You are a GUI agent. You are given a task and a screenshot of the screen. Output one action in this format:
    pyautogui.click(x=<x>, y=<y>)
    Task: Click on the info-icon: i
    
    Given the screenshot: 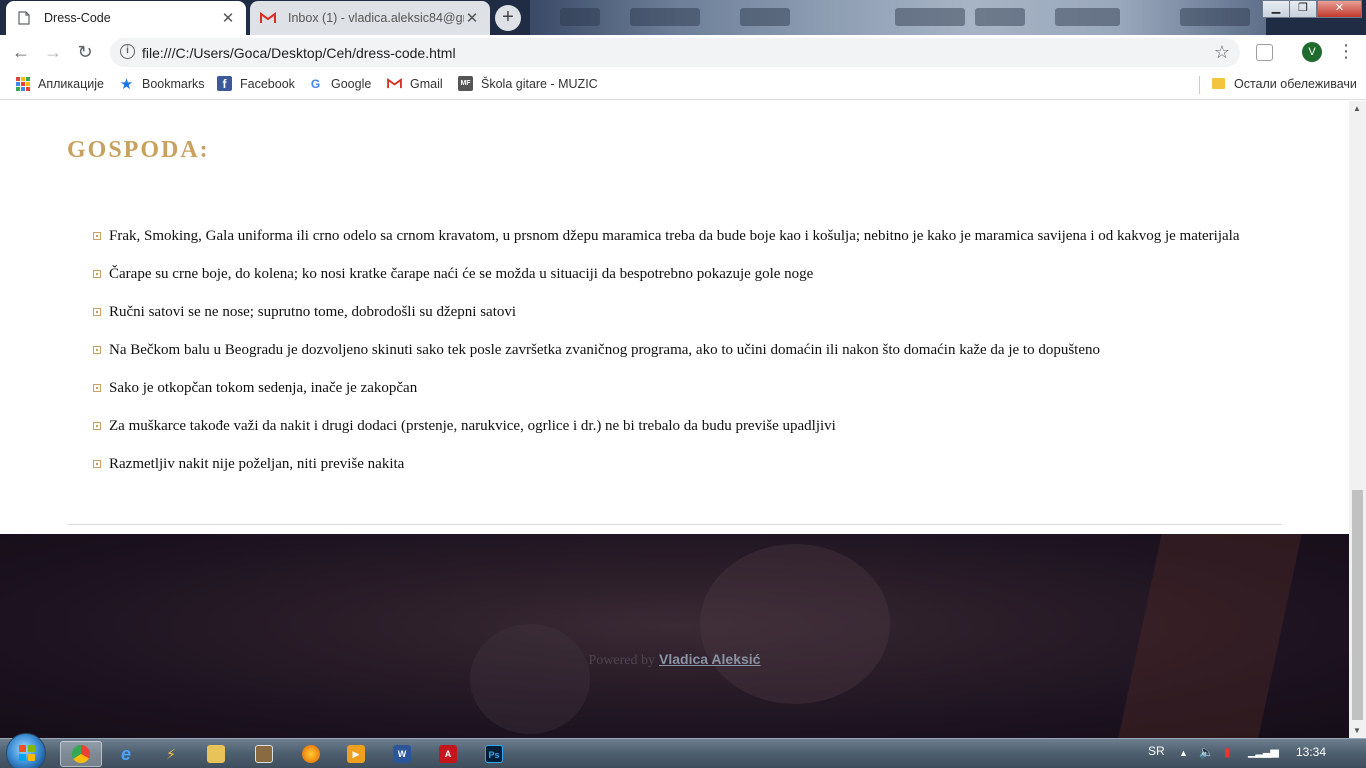 What is the action you would take?
    pyautogui.click(x=127, y=51)
    